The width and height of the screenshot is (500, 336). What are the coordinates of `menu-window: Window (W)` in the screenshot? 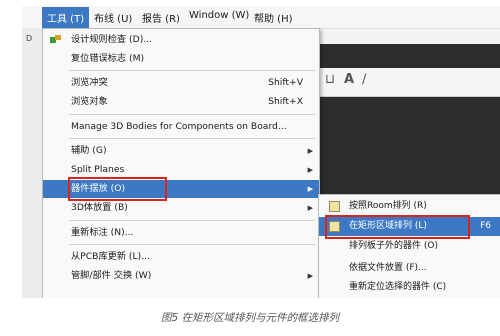 It's located at (219, 15).